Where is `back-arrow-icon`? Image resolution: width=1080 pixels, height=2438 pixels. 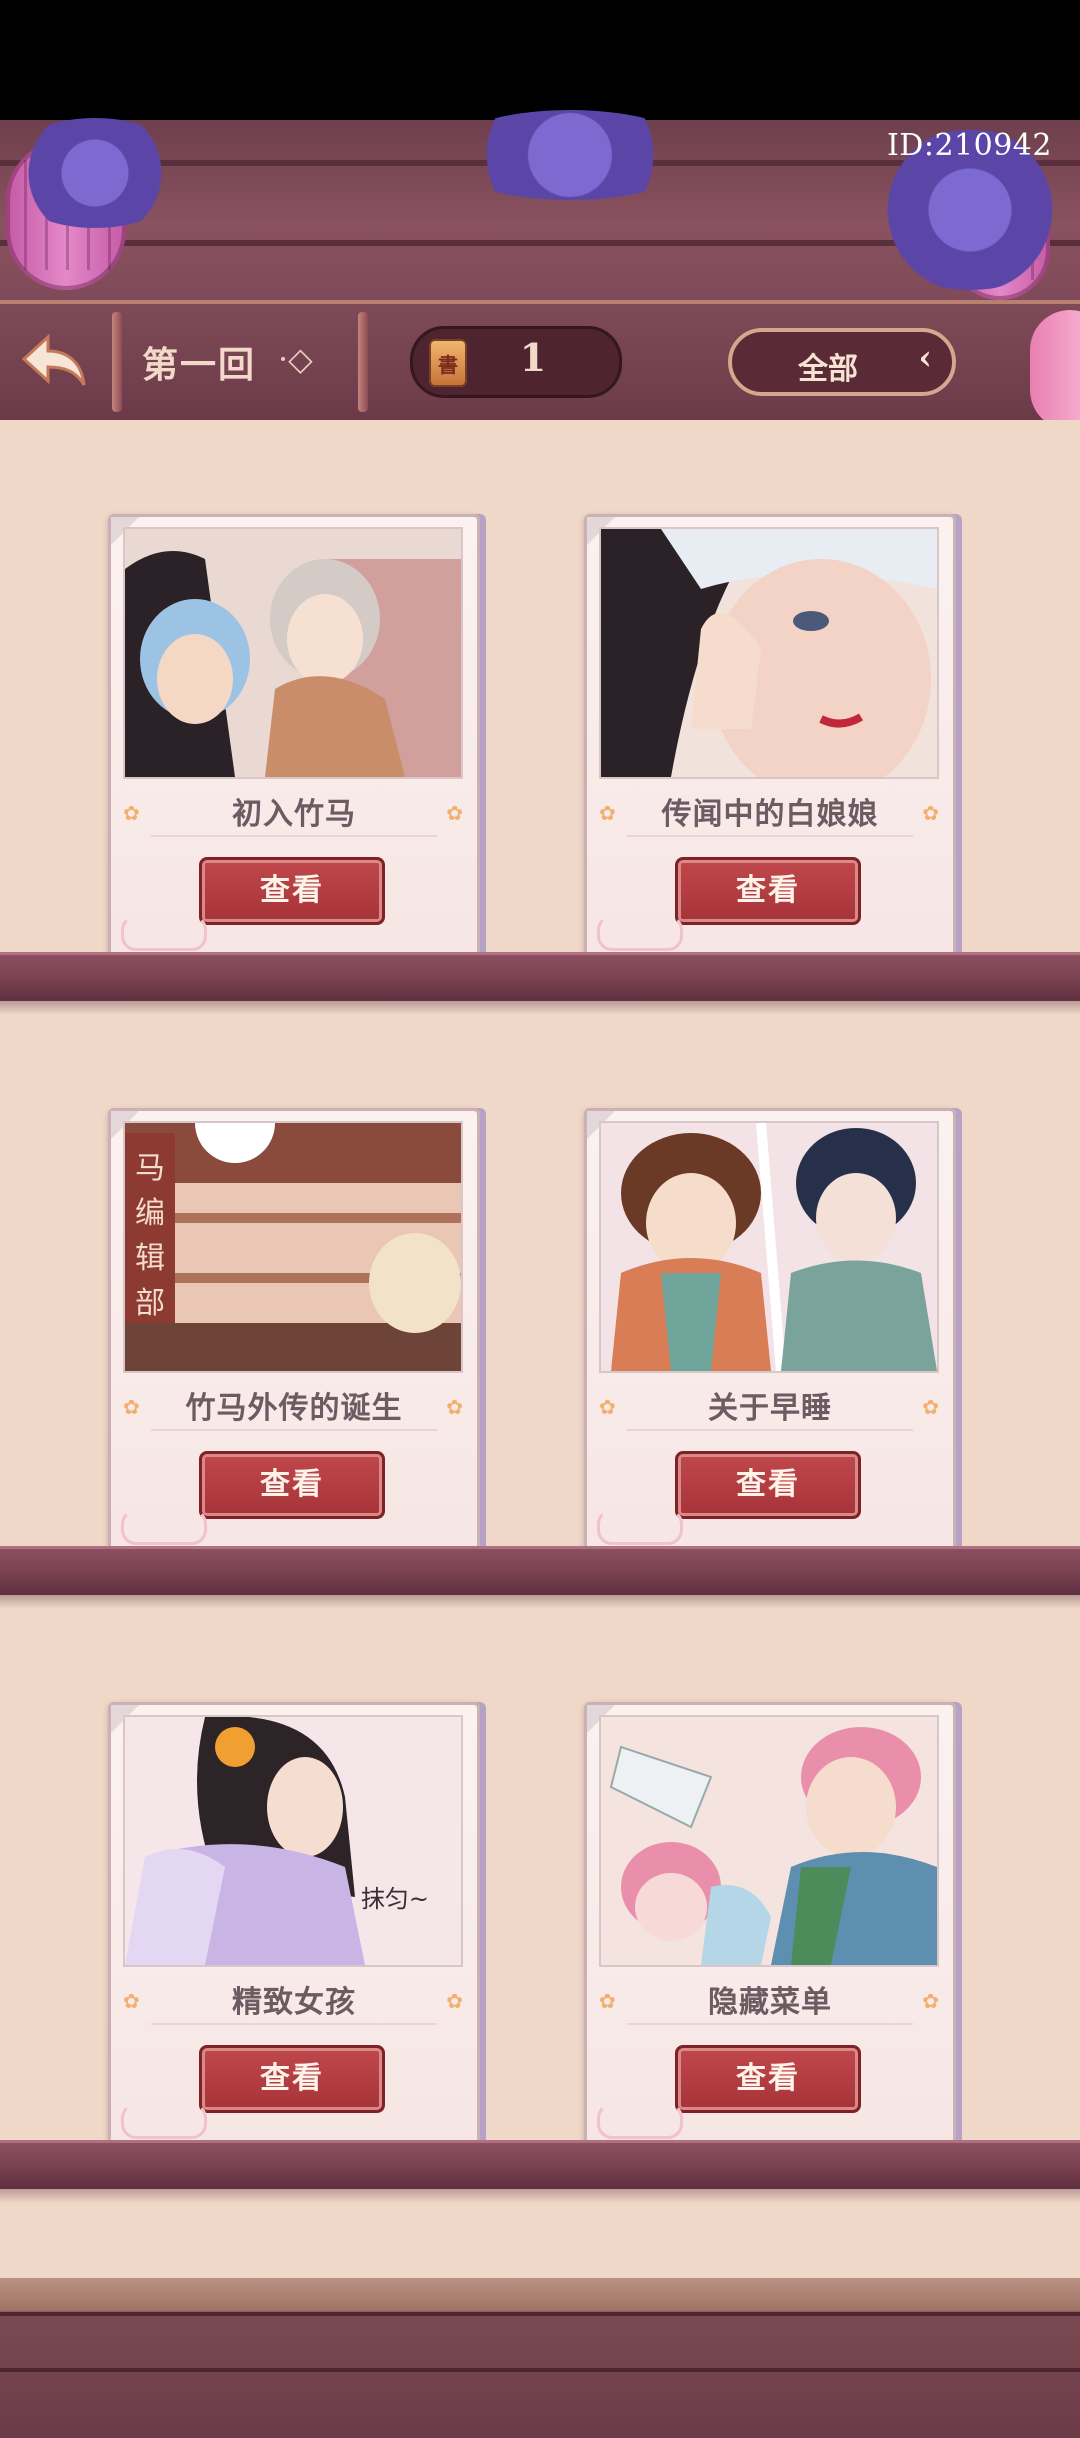
back-arrow-icon is located at coordinates (53, 359).